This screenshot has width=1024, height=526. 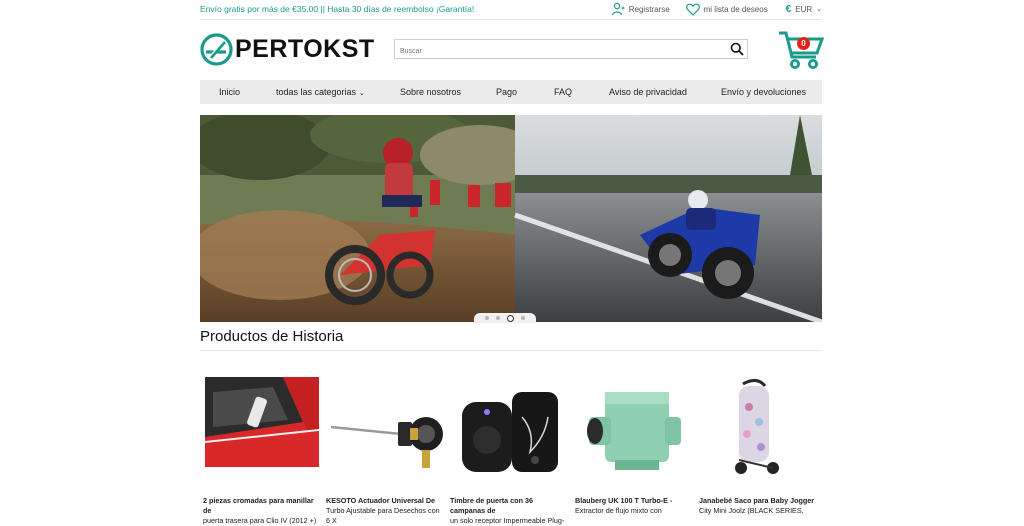 What do you see at coordinates (229, 92) in the screenshot?
I see `nav-item-inicio: Inicio` at bounding box center [229, 92].